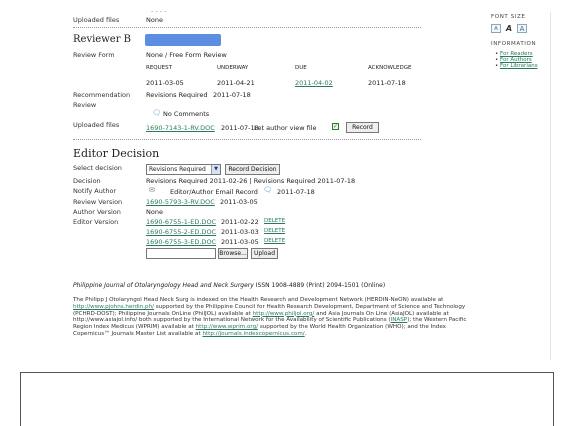 The image size is (579, 426). I want to click on col-acknowledge: ACKNOWLEDGE, so click(390, 68).